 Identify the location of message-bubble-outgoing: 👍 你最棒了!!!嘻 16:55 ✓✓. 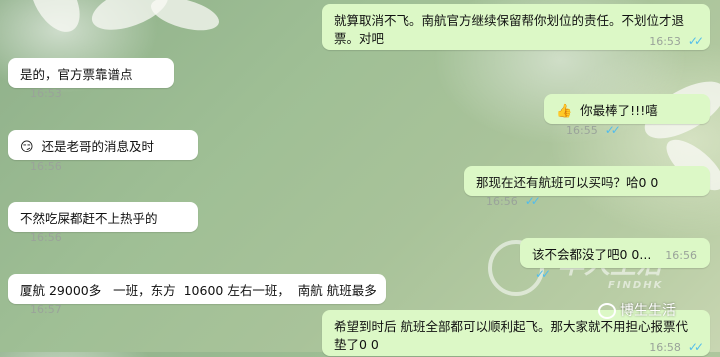
(627, 115).